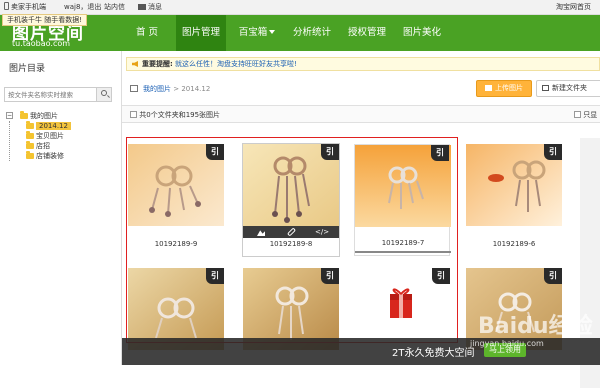 This screenshot has height=388, width=600. I want to click on filter-label: 只显, so click(590, 115).